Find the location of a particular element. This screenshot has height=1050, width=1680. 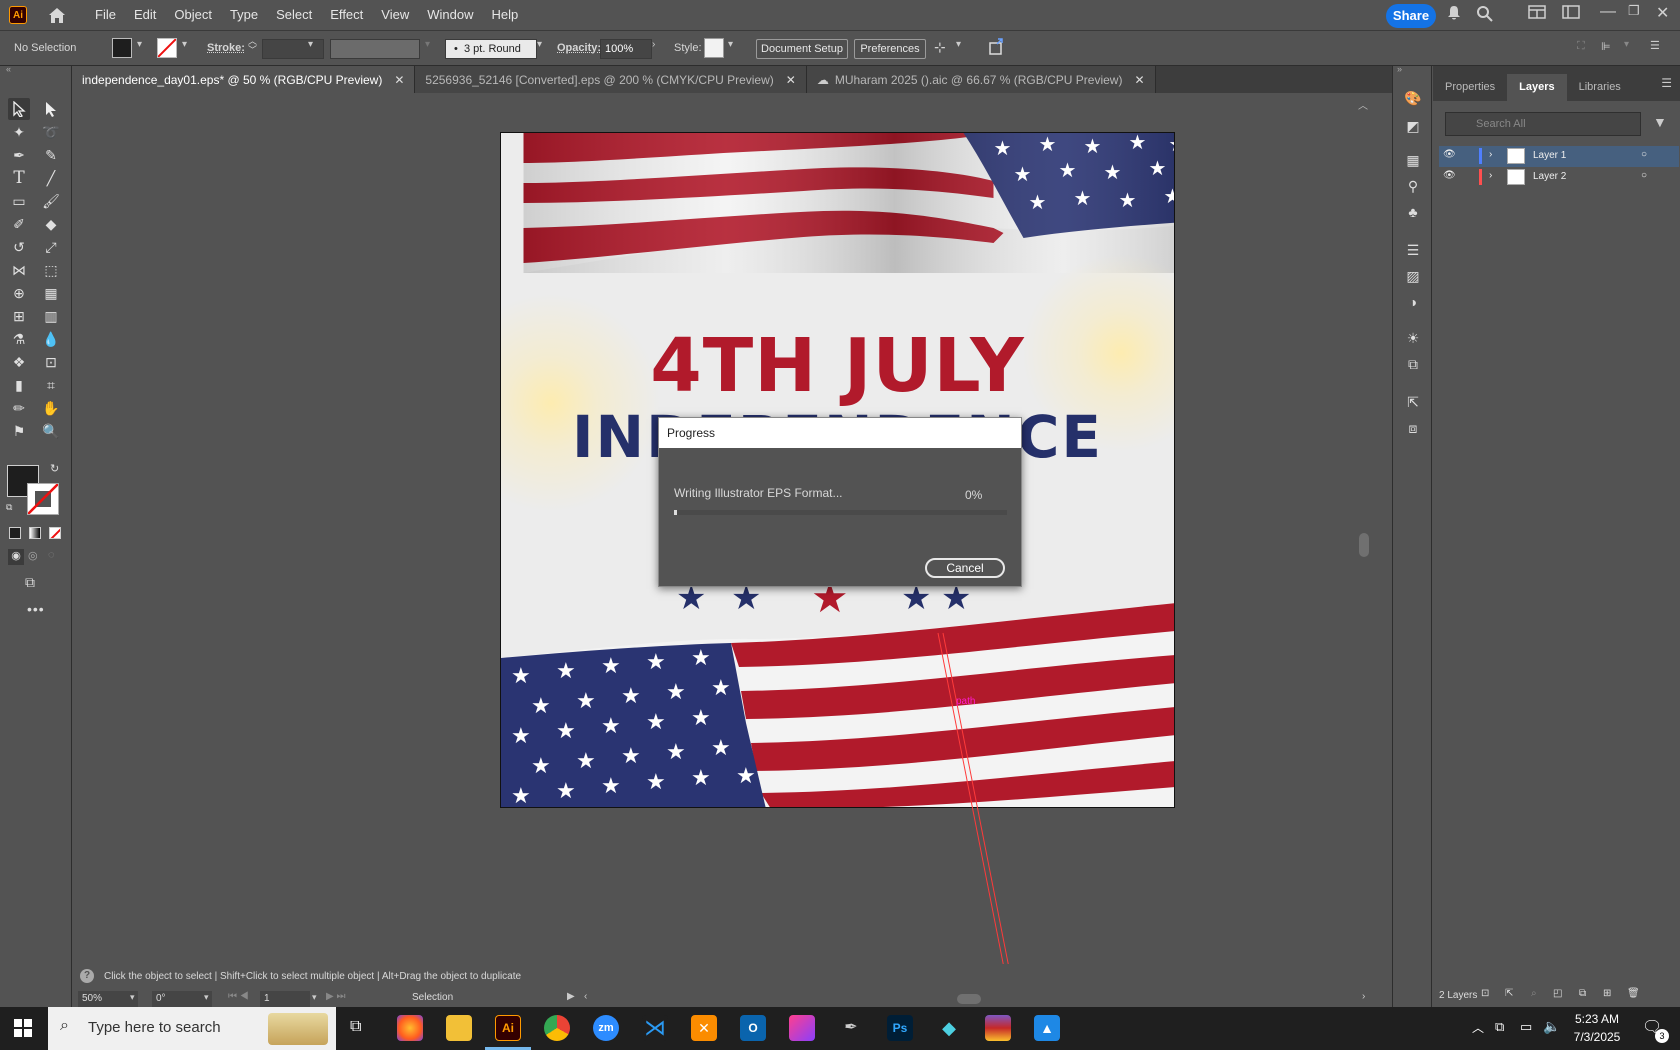

new-sublayer-icon: ⧉ is located at coordinates (1582, 993).